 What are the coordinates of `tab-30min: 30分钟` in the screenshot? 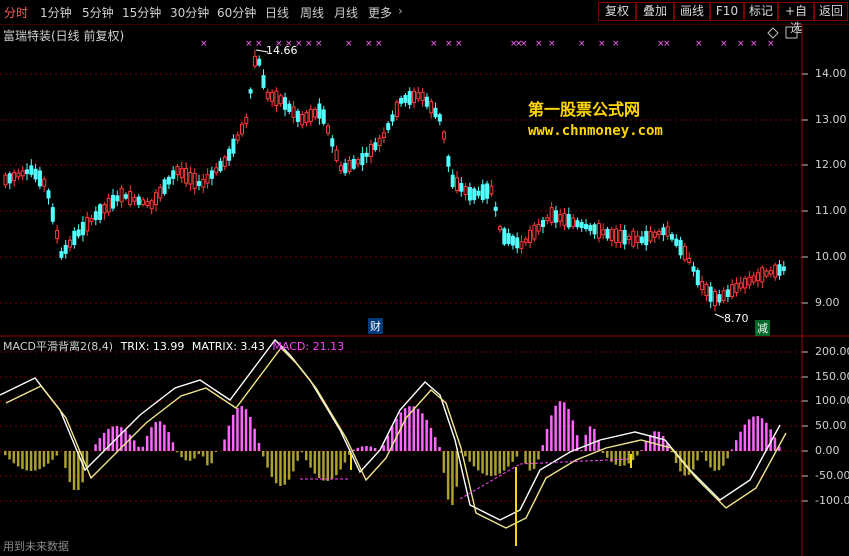 It's located at (189, 12).